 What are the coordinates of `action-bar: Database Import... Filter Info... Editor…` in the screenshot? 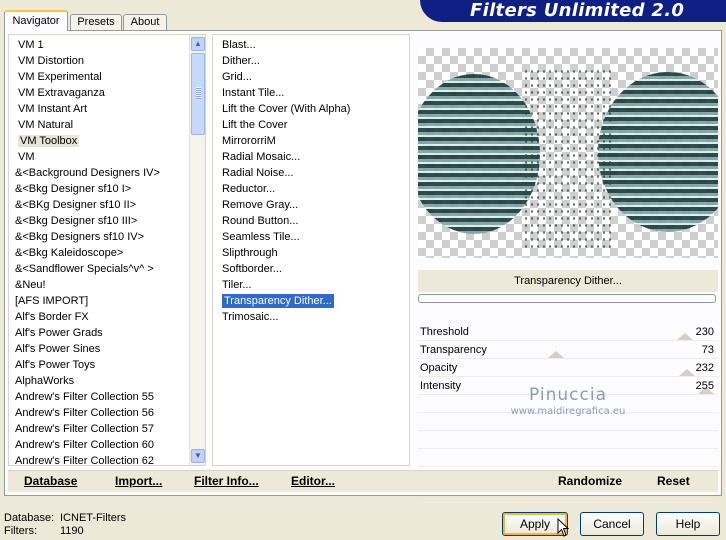 It's located at (363, 481).